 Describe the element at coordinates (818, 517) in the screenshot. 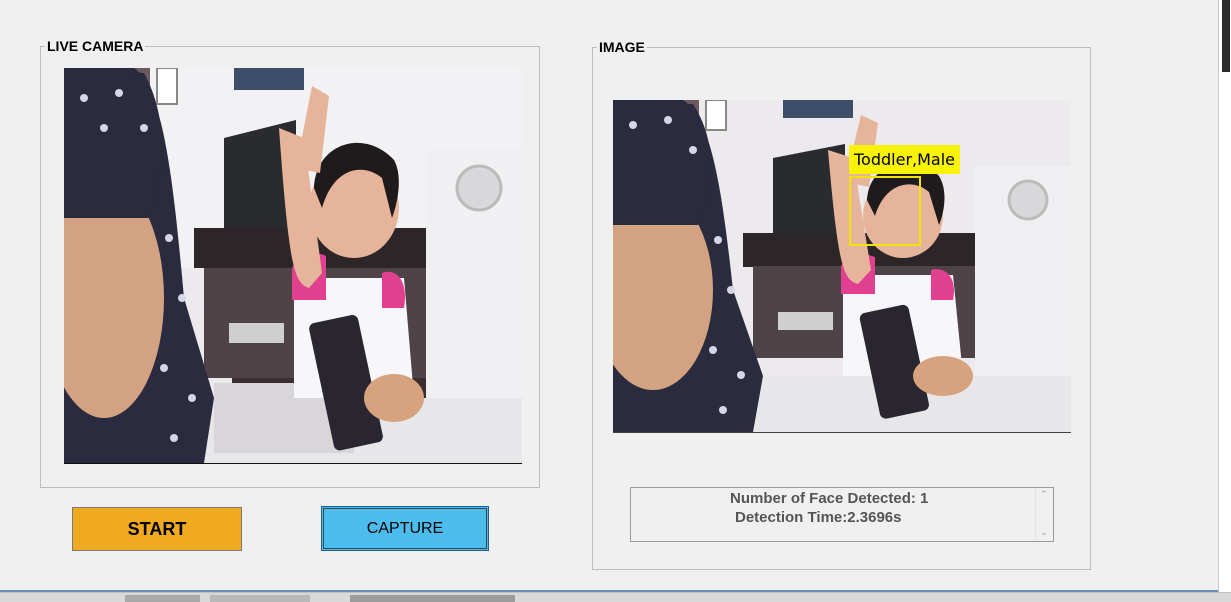

I see `detection-time-text: Detection Time:2.3696s` at that location.